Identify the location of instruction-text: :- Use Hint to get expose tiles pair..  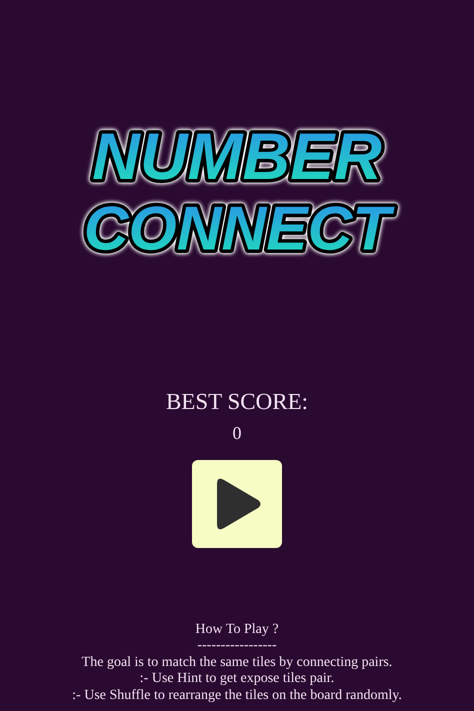
(237, 679).